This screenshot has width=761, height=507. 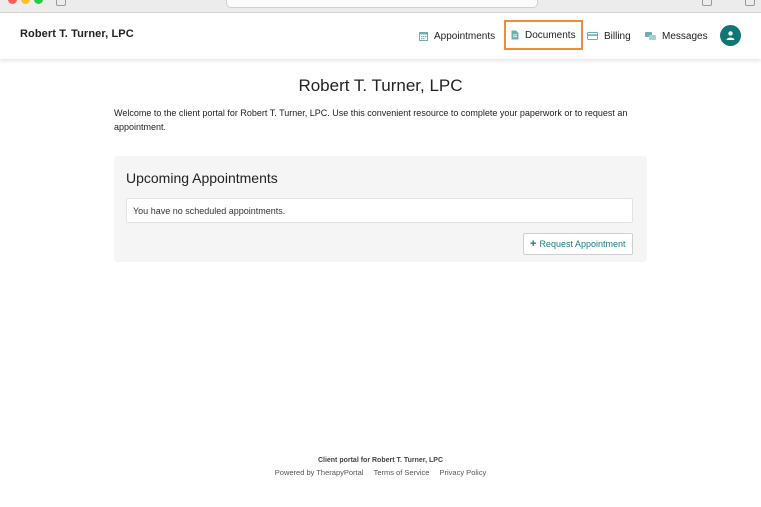 What do you see at coordinates (685, 36) in the screenshot?
I see `nav-messages-label: Messages` at bounding box center [685, 36].